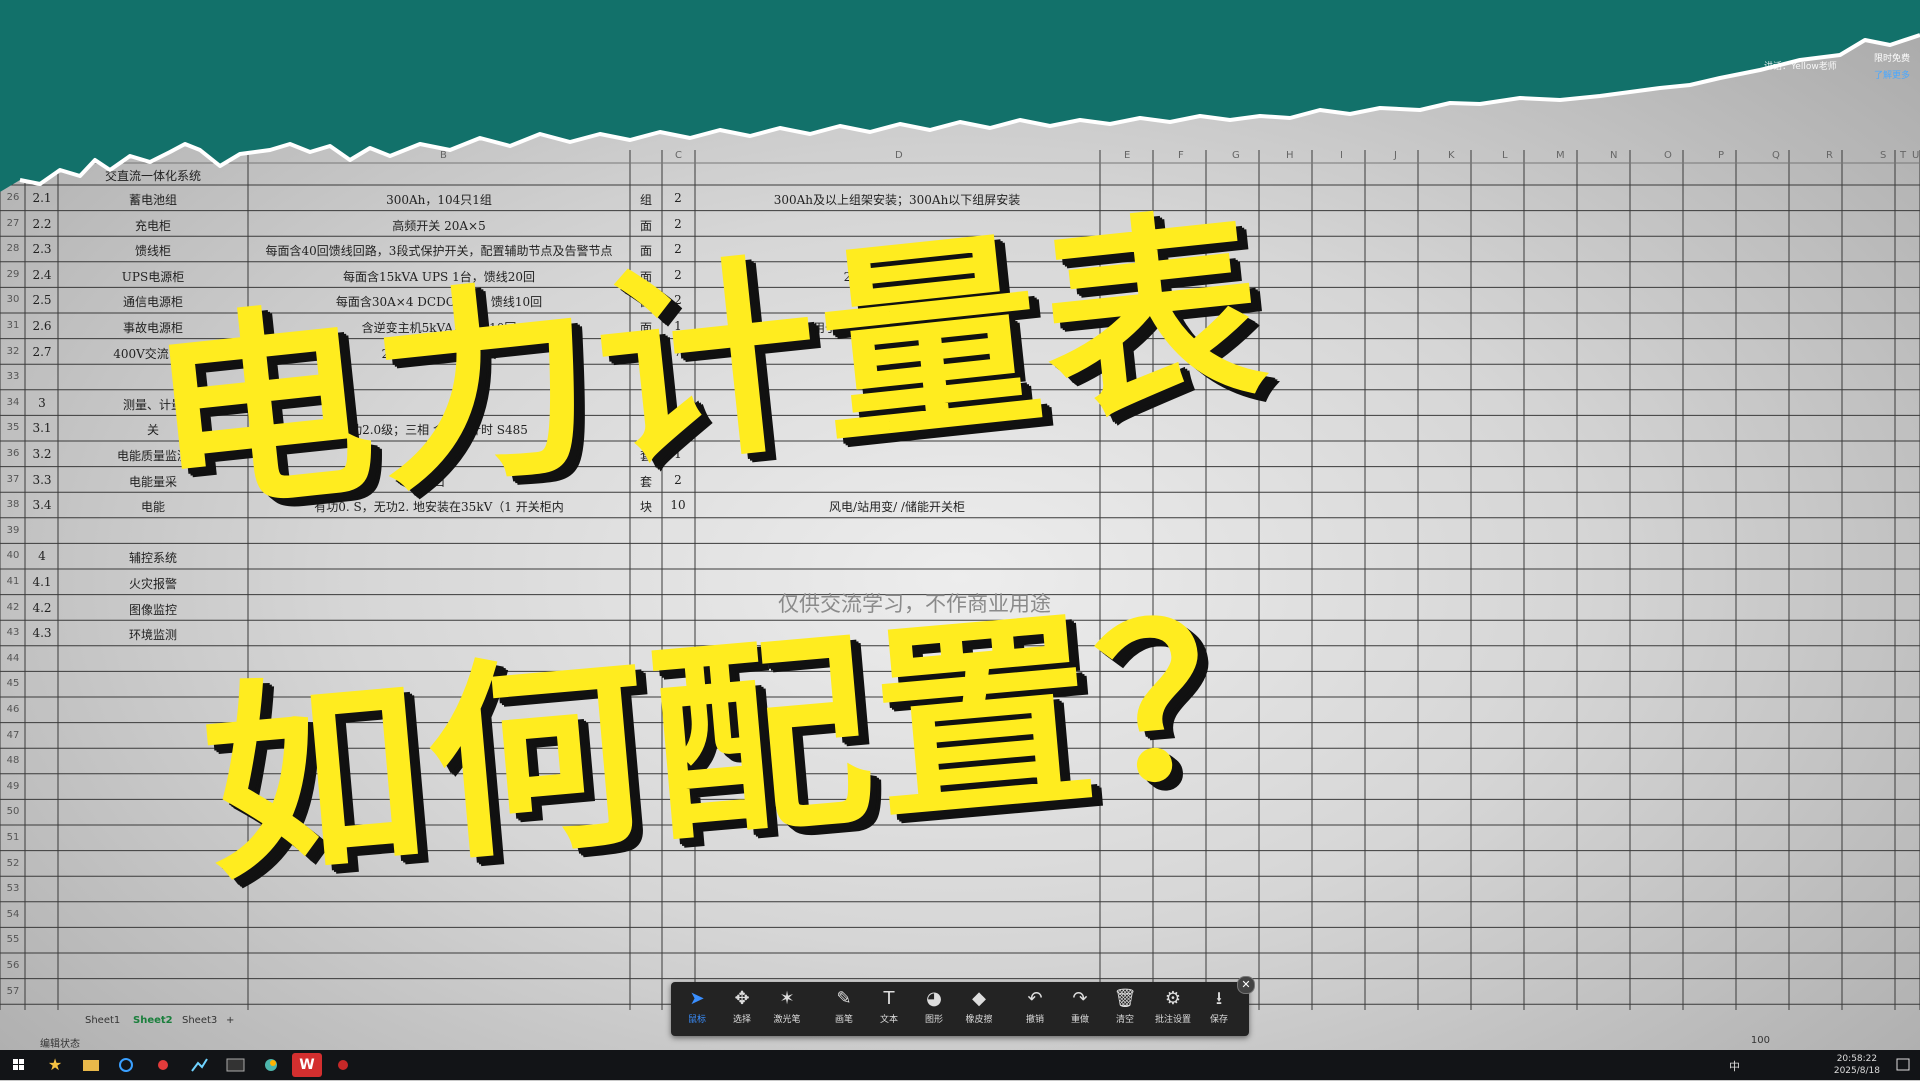  What do you see at coordinates (1173, 1010) in the screenshot?
I see `annotation-settings-tool: ⚙ 批注设置` at bounding box center [1173, 1010].